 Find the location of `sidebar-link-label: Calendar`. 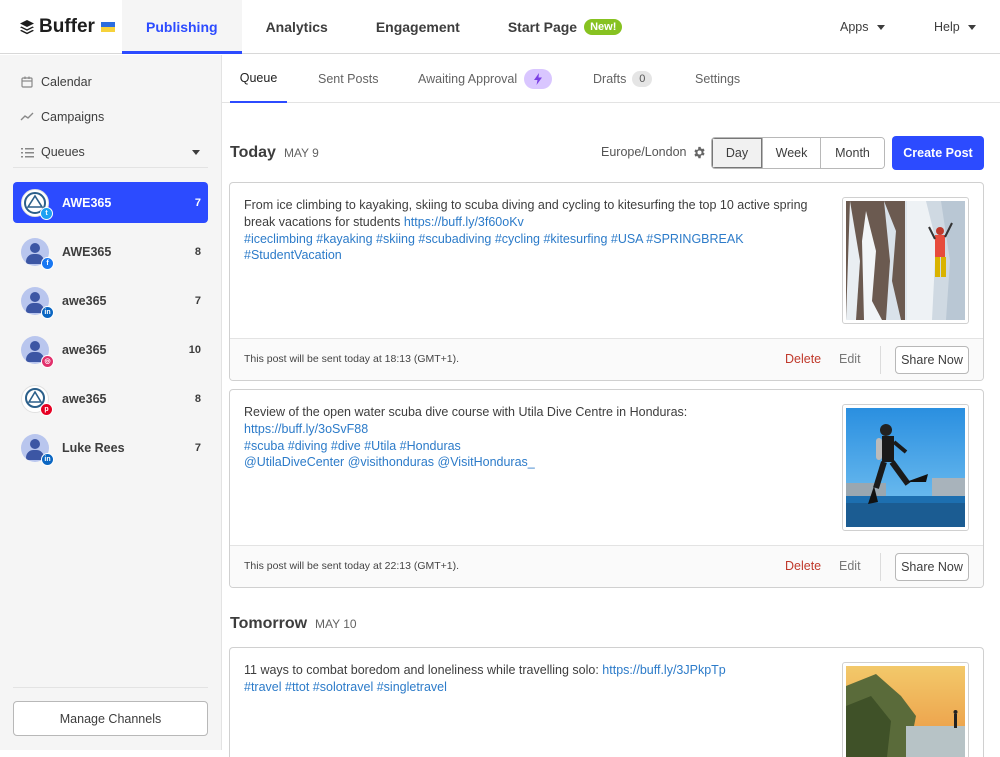

sidebar-link-label: Calendar is located at coordinates (66, 82).